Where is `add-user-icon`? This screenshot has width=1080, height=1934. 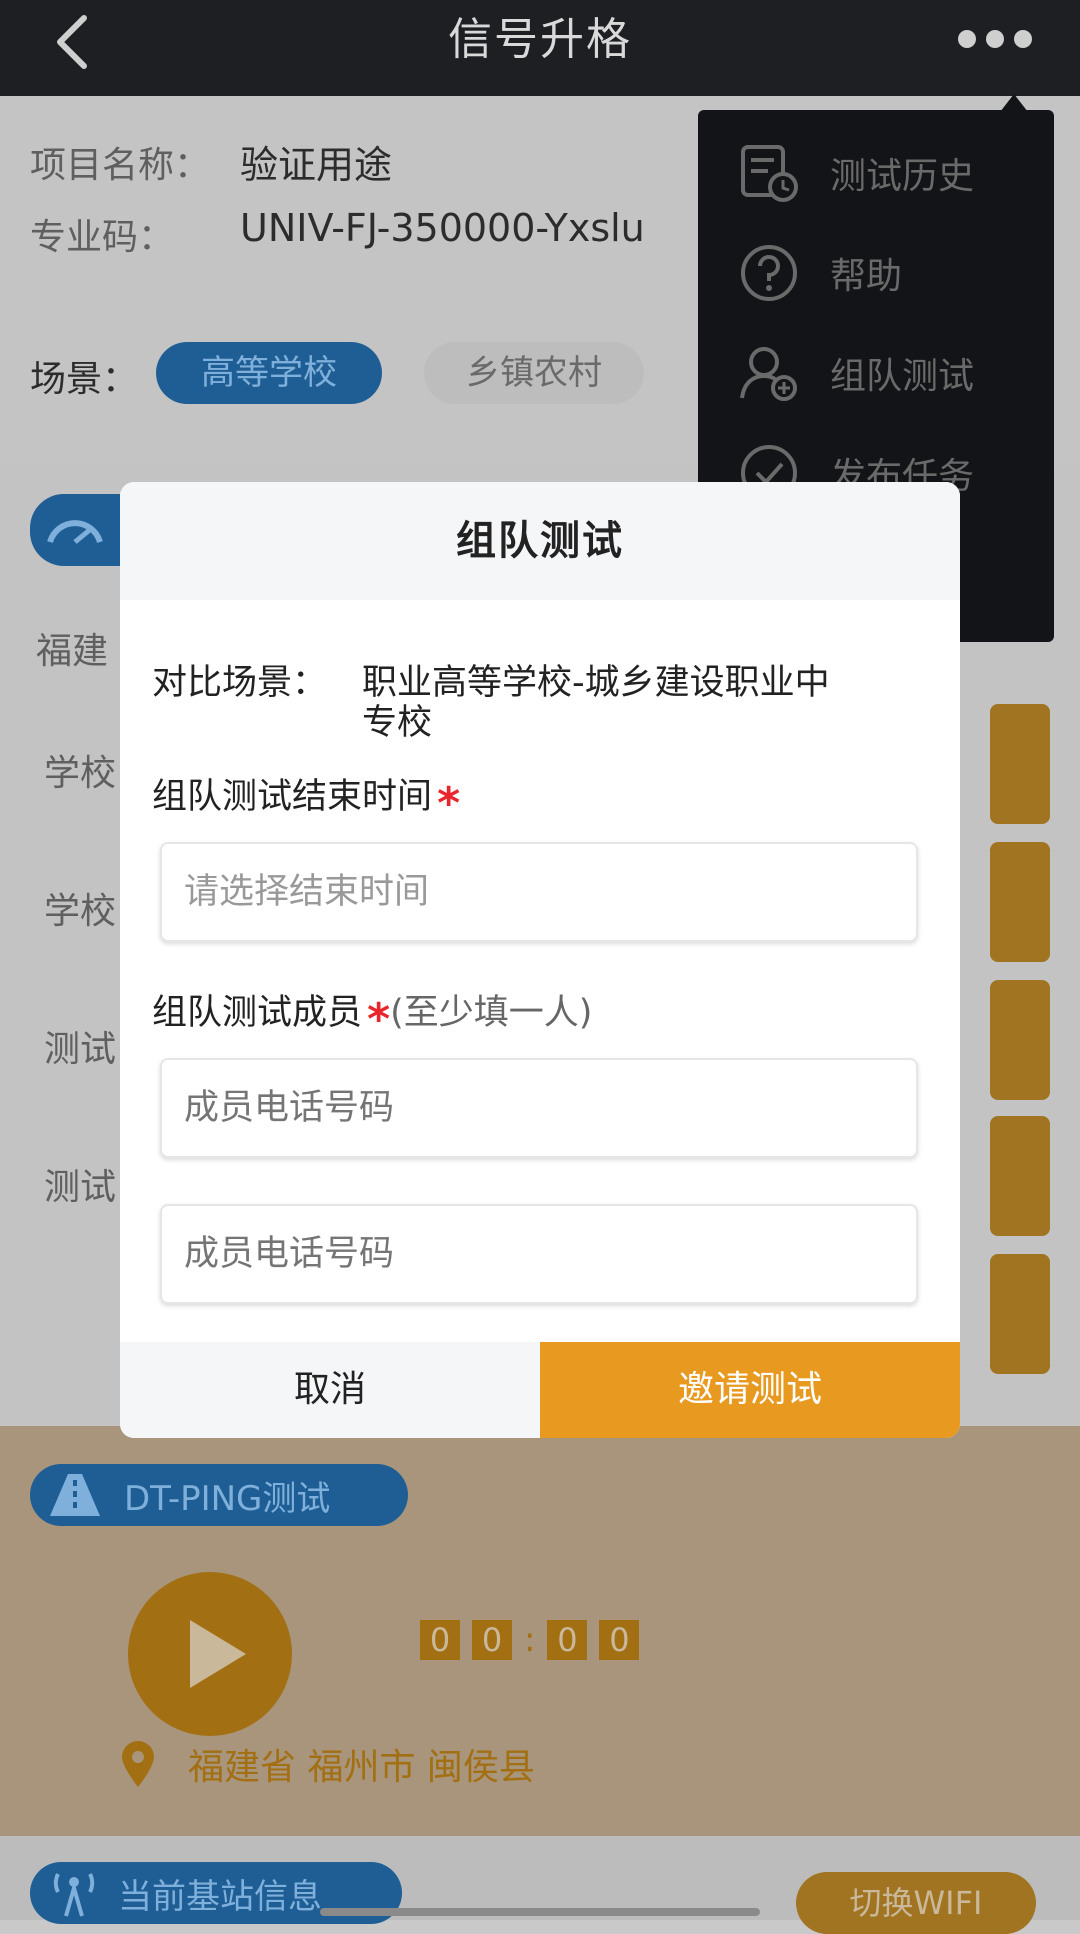 add-user-icon is located at coordinates (768, 374).